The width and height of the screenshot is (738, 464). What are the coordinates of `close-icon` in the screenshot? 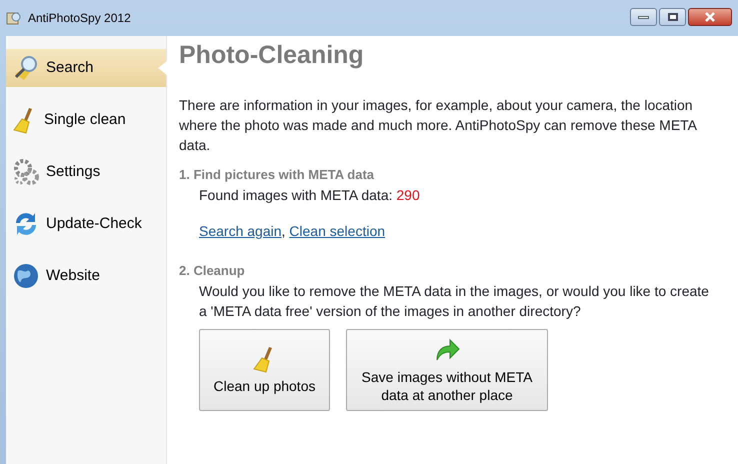 It's located at (710, 17).